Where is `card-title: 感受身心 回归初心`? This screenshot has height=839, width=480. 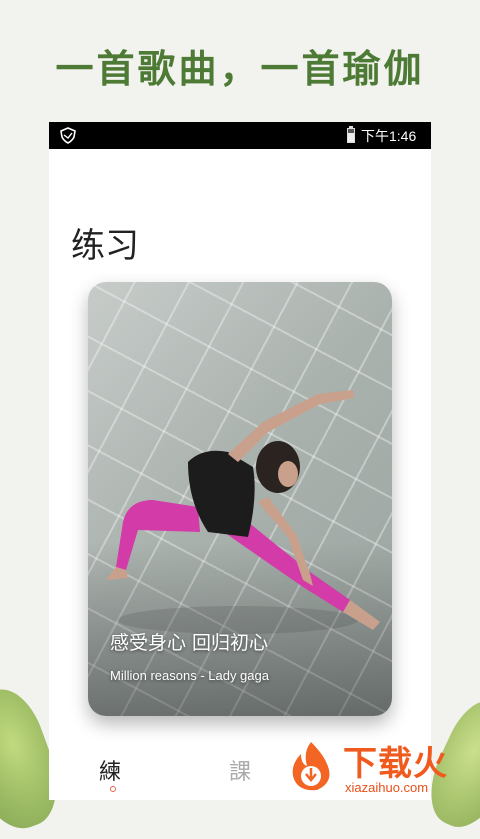
card-title: 感受身心 回归初心 is located at coordinates (189, 643).